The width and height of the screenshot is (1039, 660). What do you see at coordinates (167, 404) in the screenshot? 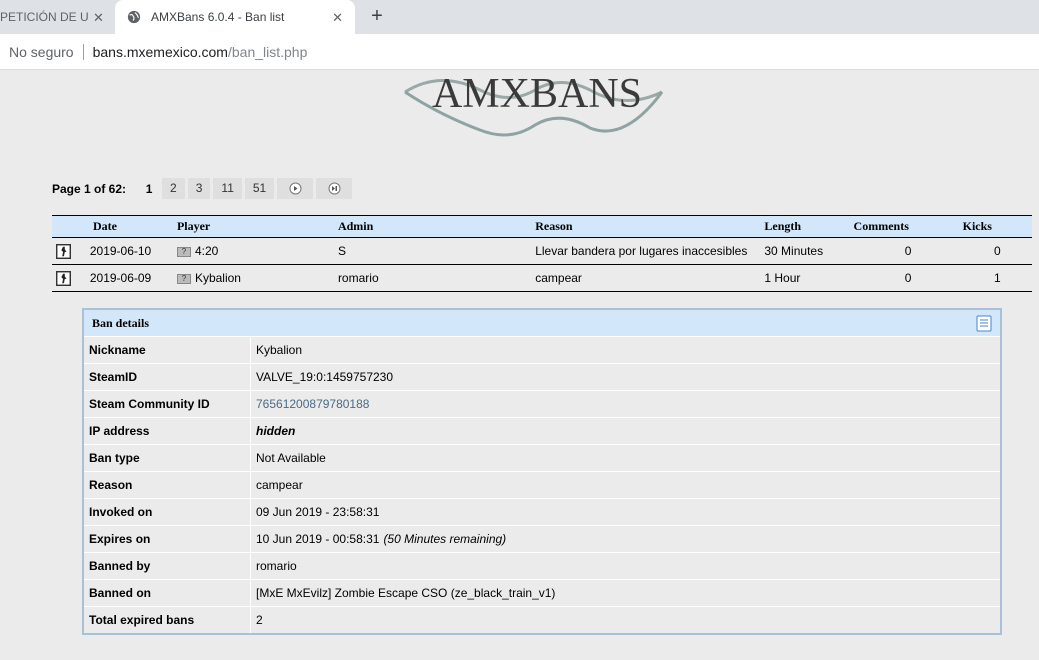
I see `detail-label: Steam Community ID` at bounding box center [167, 404].